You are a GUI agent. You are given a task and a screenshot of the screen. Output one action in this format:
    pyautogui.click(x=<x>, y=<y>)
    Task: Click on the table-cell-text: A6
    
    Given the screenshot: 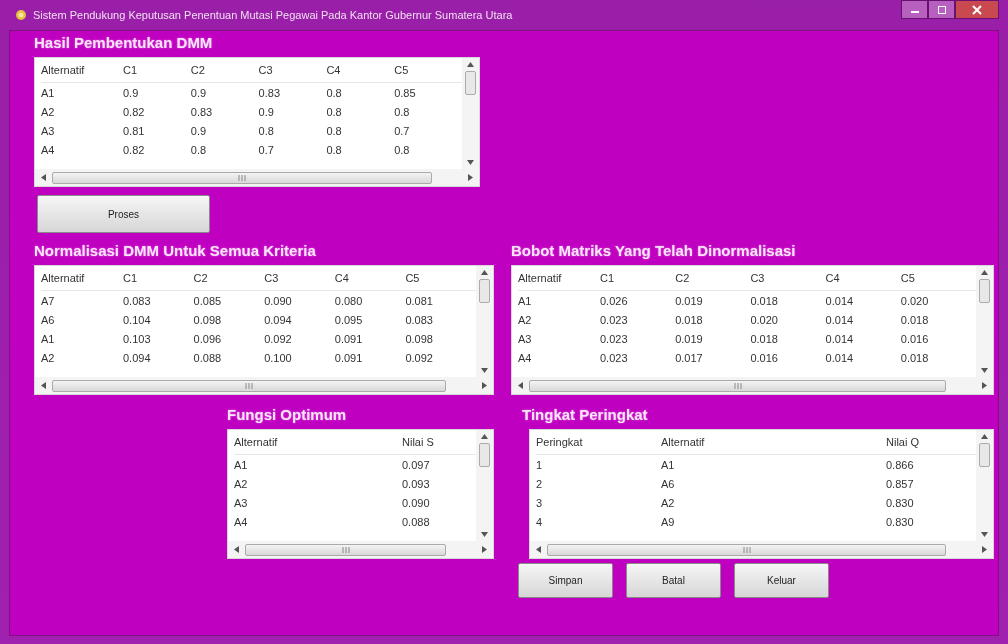 What is the action you would take?
    pyautogui.click(x=668, y=483)
    